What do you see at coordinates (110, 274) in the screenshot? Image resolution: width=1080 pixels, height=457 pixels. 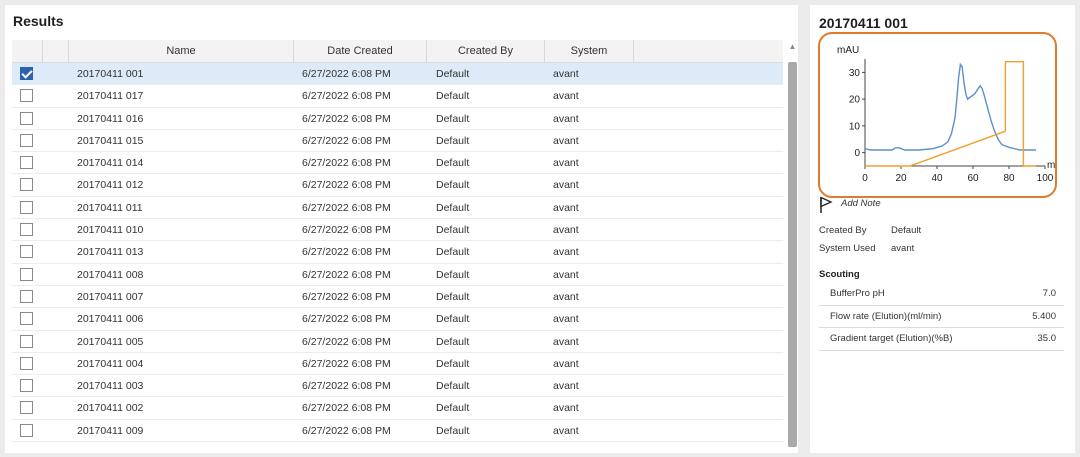 I see `row-name: 20170411 008` at bounding box center [110, 274].